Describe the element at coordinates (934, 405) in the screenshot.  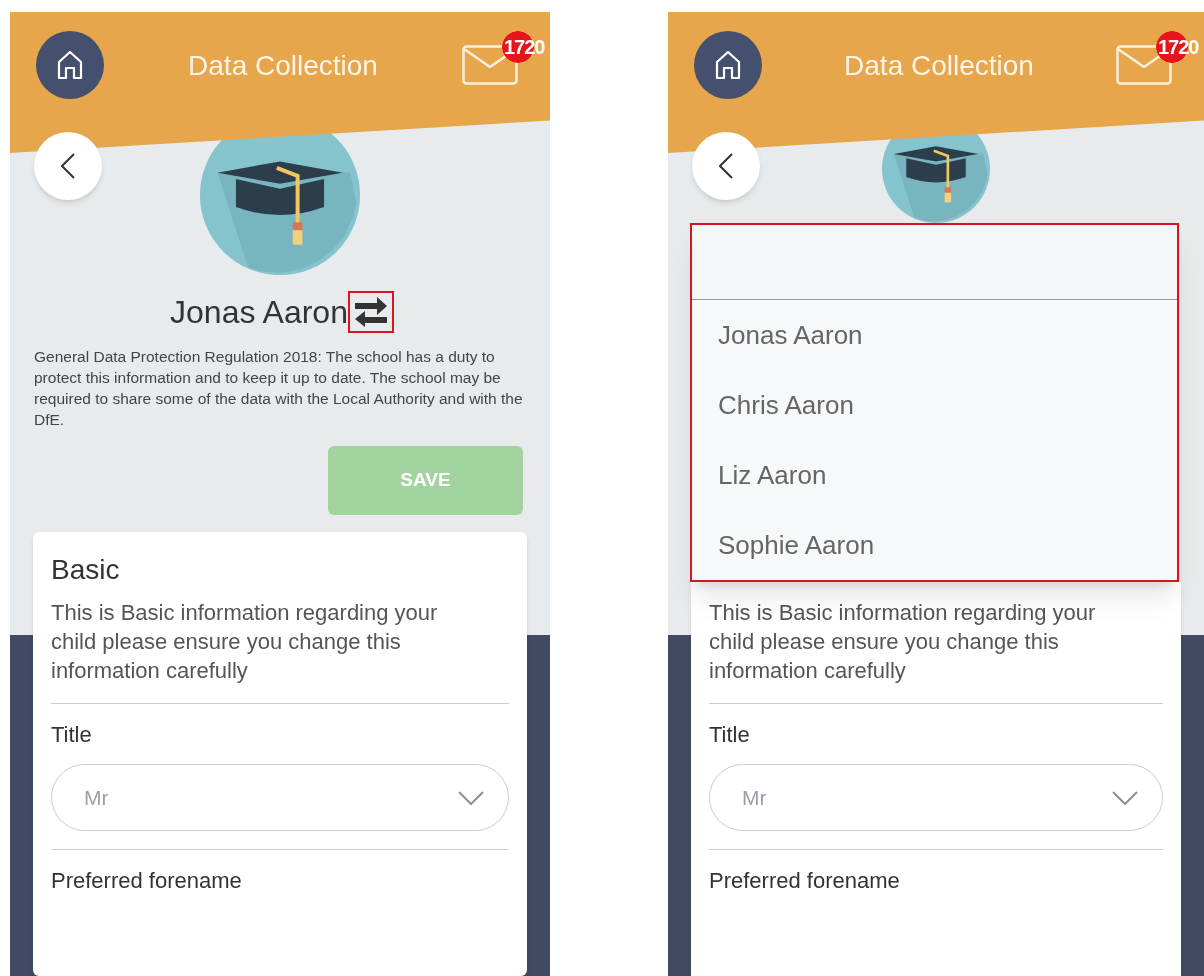
I see `student-option: Chris Aaron` at that location.